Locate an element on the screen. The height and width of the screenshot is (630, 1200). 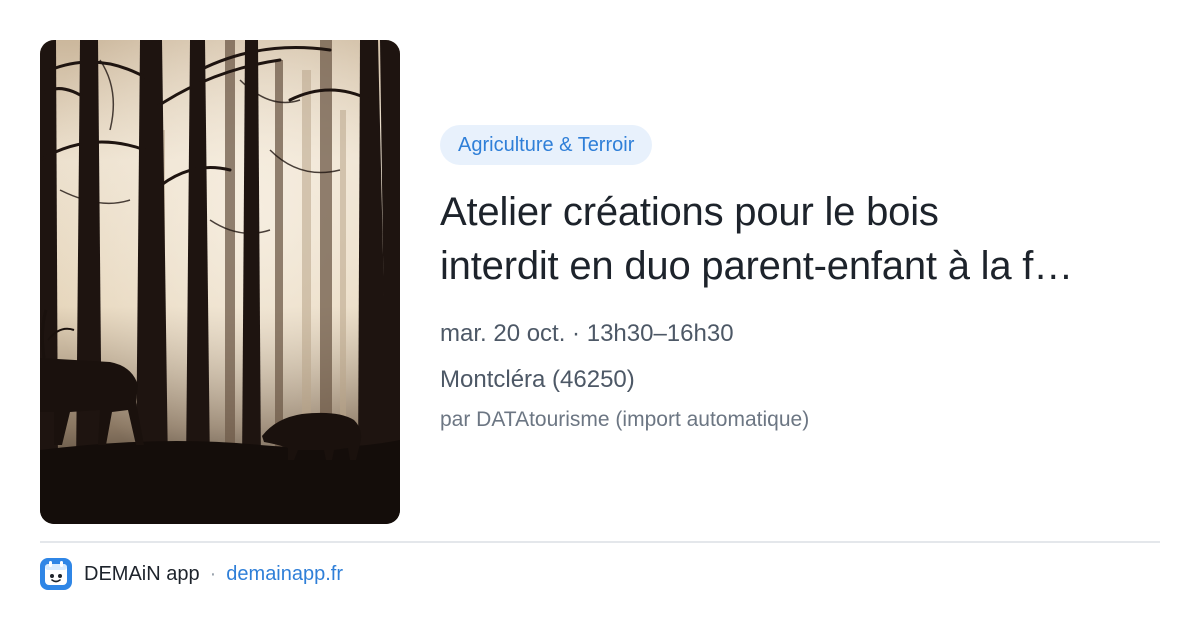
footer: DEMAiN app · demainapp.fr is located at coordinates (191, 574).